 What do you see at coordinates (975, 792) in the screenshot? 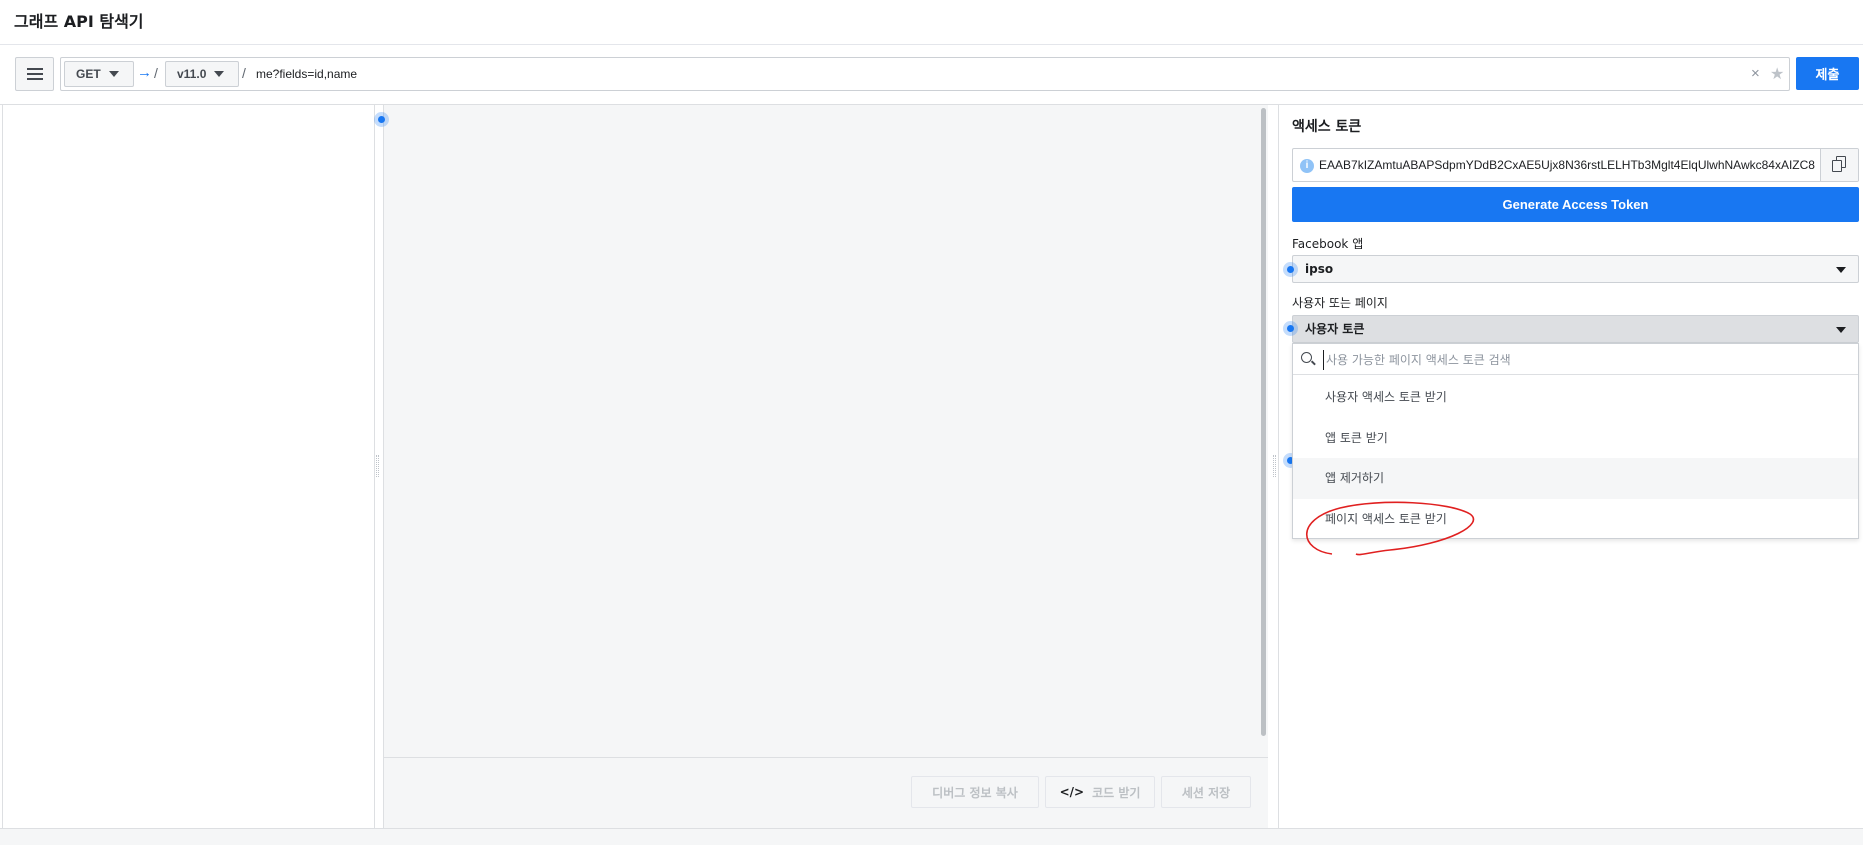
I see `copy-debug-button: 디버그 정보 복사` at bounding box center [975, 792].